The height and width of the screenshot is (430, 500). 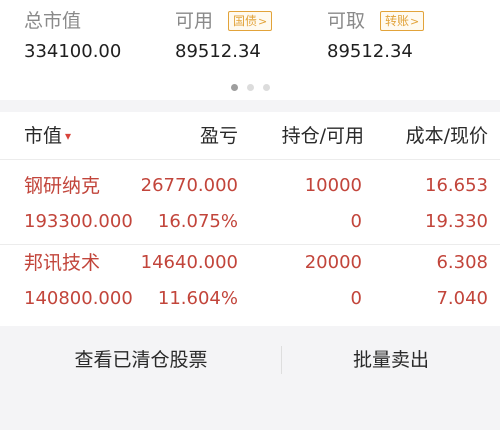 I want to click on market-value: 140800.000, so click(x=78, y=298).